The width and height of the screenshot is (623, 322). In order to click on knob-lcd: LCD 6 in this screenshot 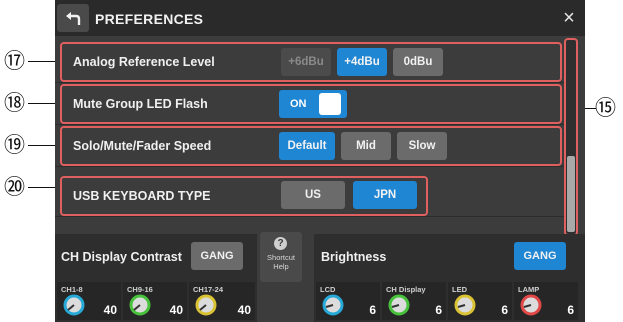, I will do `click(348, 301)`.